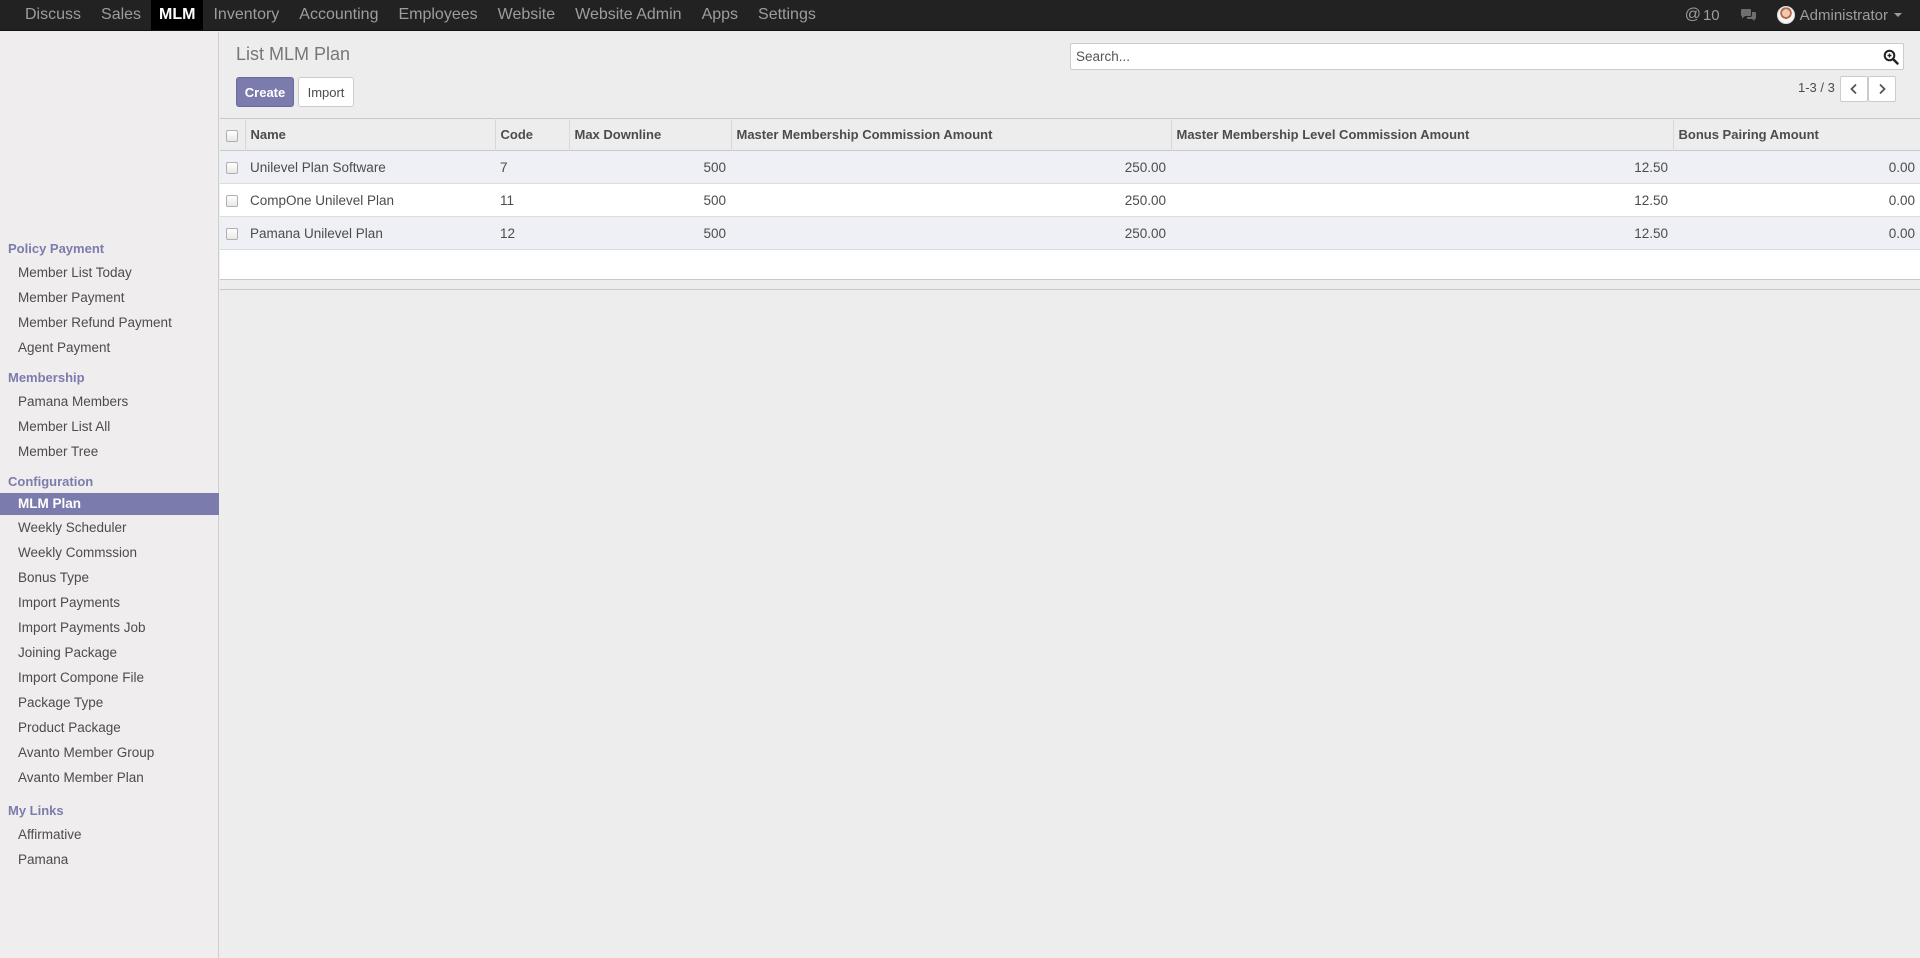 The height and width of the screenshot is (958, 1920). Describe the element at coordinates (527, 15) in the screenshot. I see `menu-website: Website` at that location.